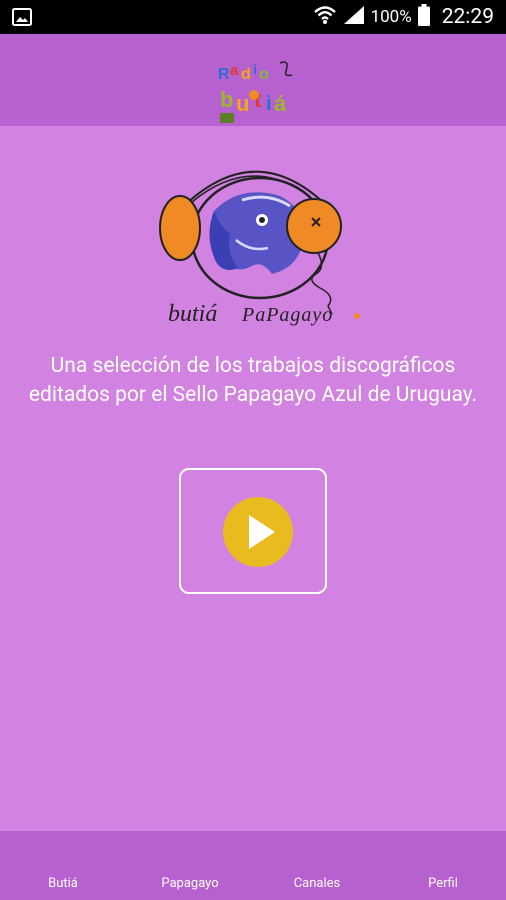 This screenshot has width=506, height=900. Describe the element at coordinates (262, 532) in the screenshot. I see `play-icon` at that location.